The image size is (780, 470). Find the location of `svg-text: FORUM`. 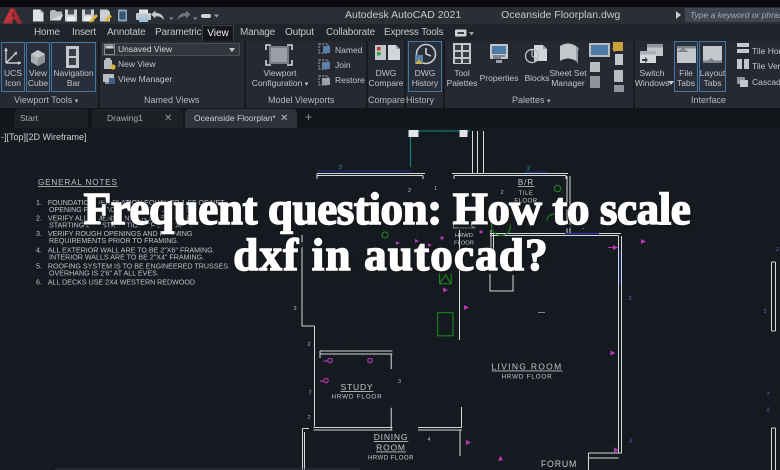

svg-text: FORUM is located at coordinates (559, 464).